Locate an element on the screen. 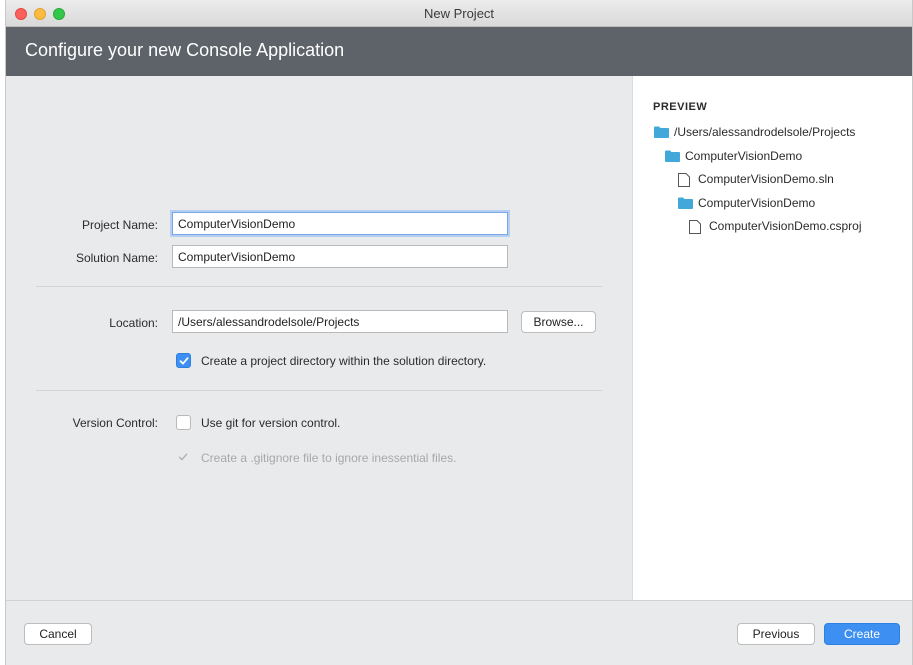  solution-name-label: Solution Name: is located at coordinates (116, 258).